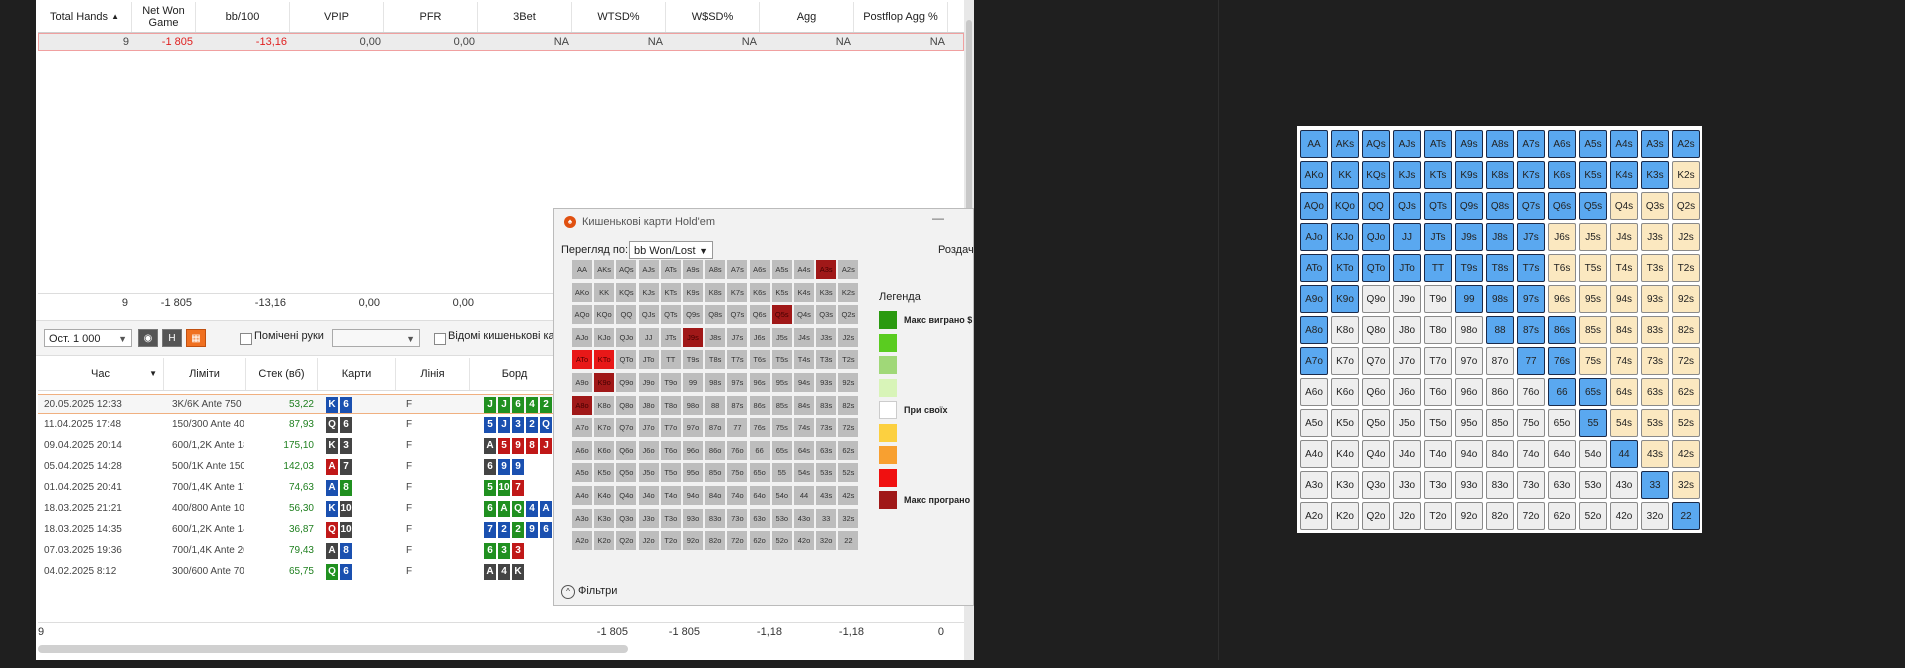 This screenshot has height=668, width=1905. I want to click on col-postflop-agg: Postflop Agg %, so click(901, 17).